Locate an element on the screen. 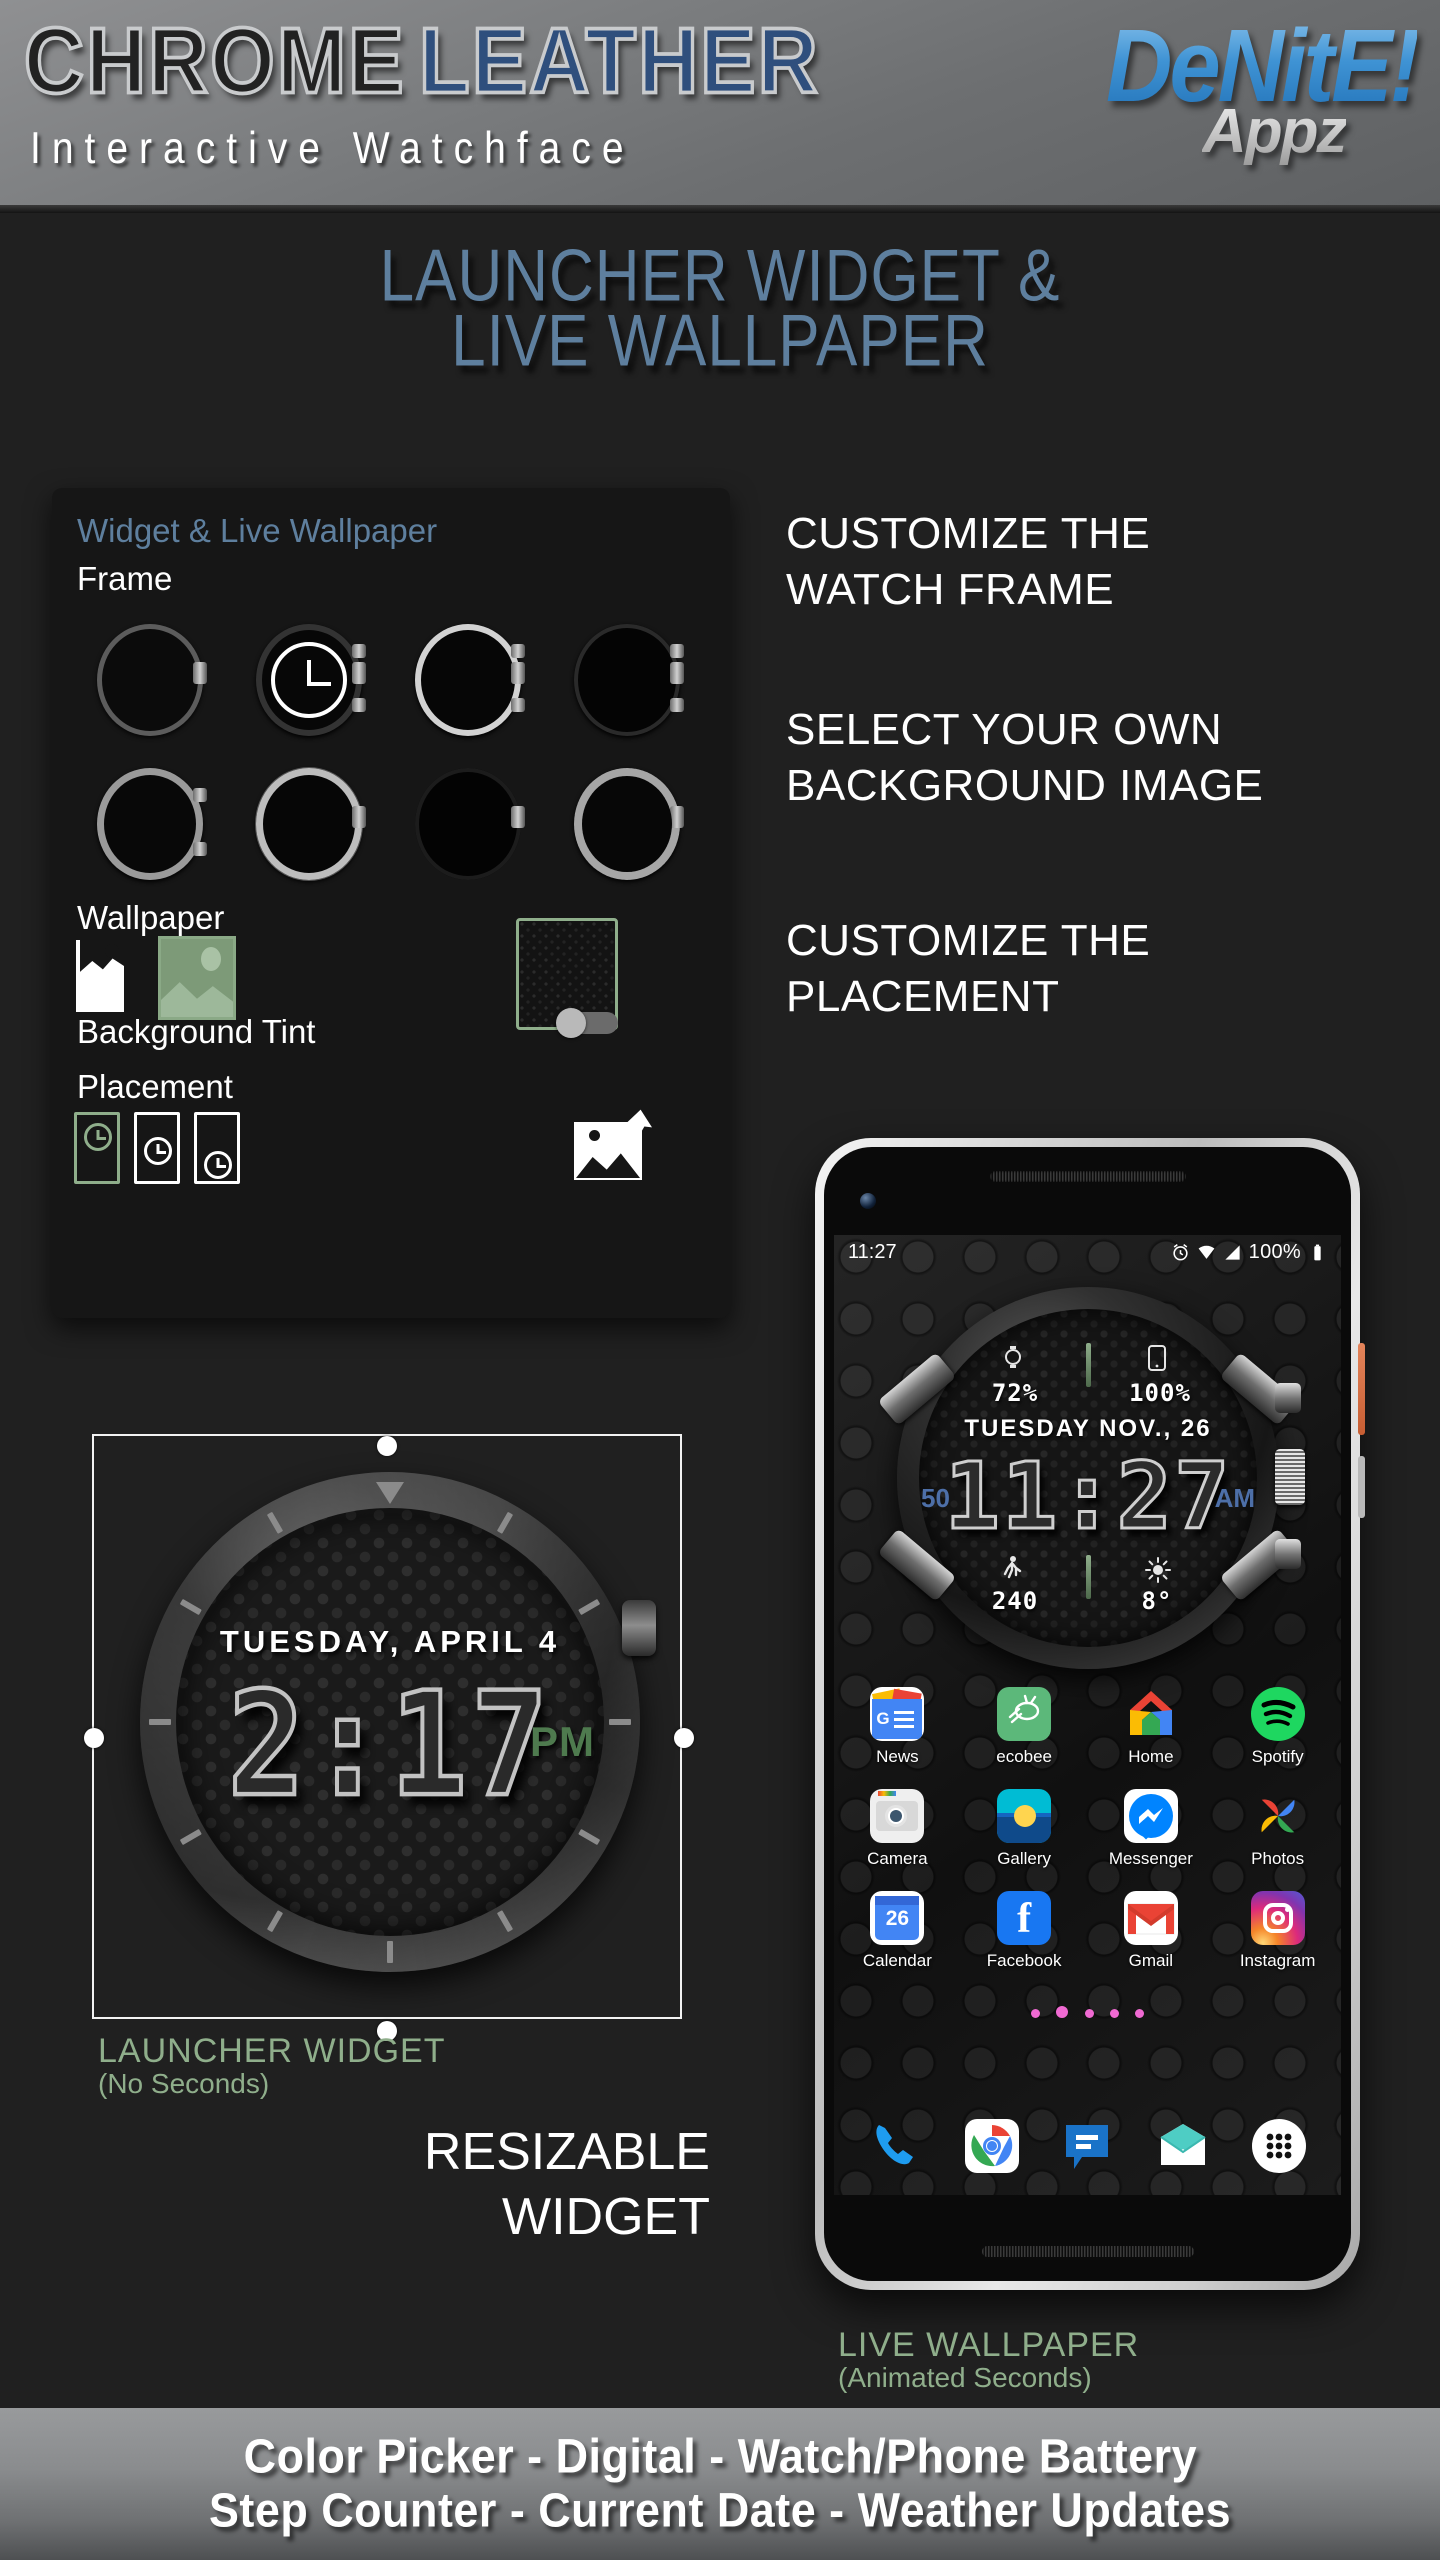 The height and width of the screenshot is (2560, 1440). volume-button is located at coordinates (1361, 1487).